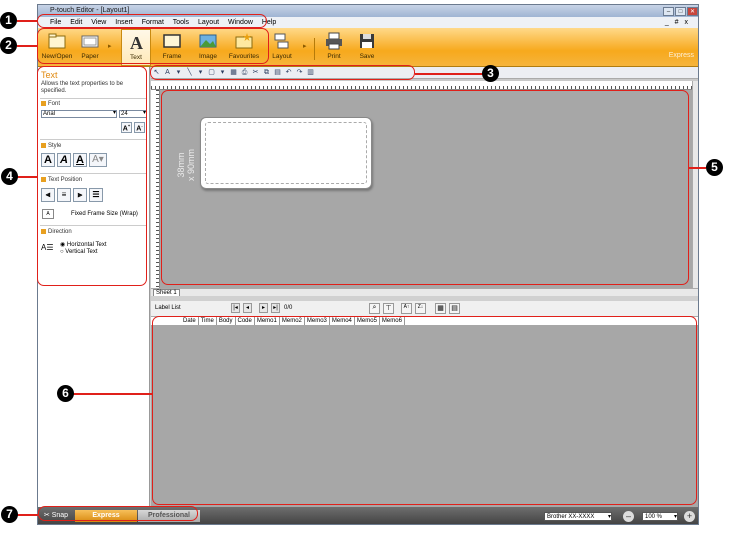 The width and height of the screenshot is (735, 534). I want to click on zoom-value: 100 %, so click(654, 517).